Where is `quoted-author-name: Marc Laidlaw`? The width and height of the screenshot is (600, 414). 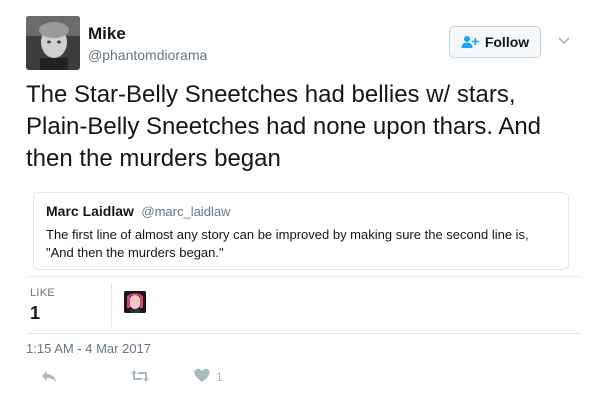 quoted-author-name: Marc Laidlaw is located at coordinates (90, 211).